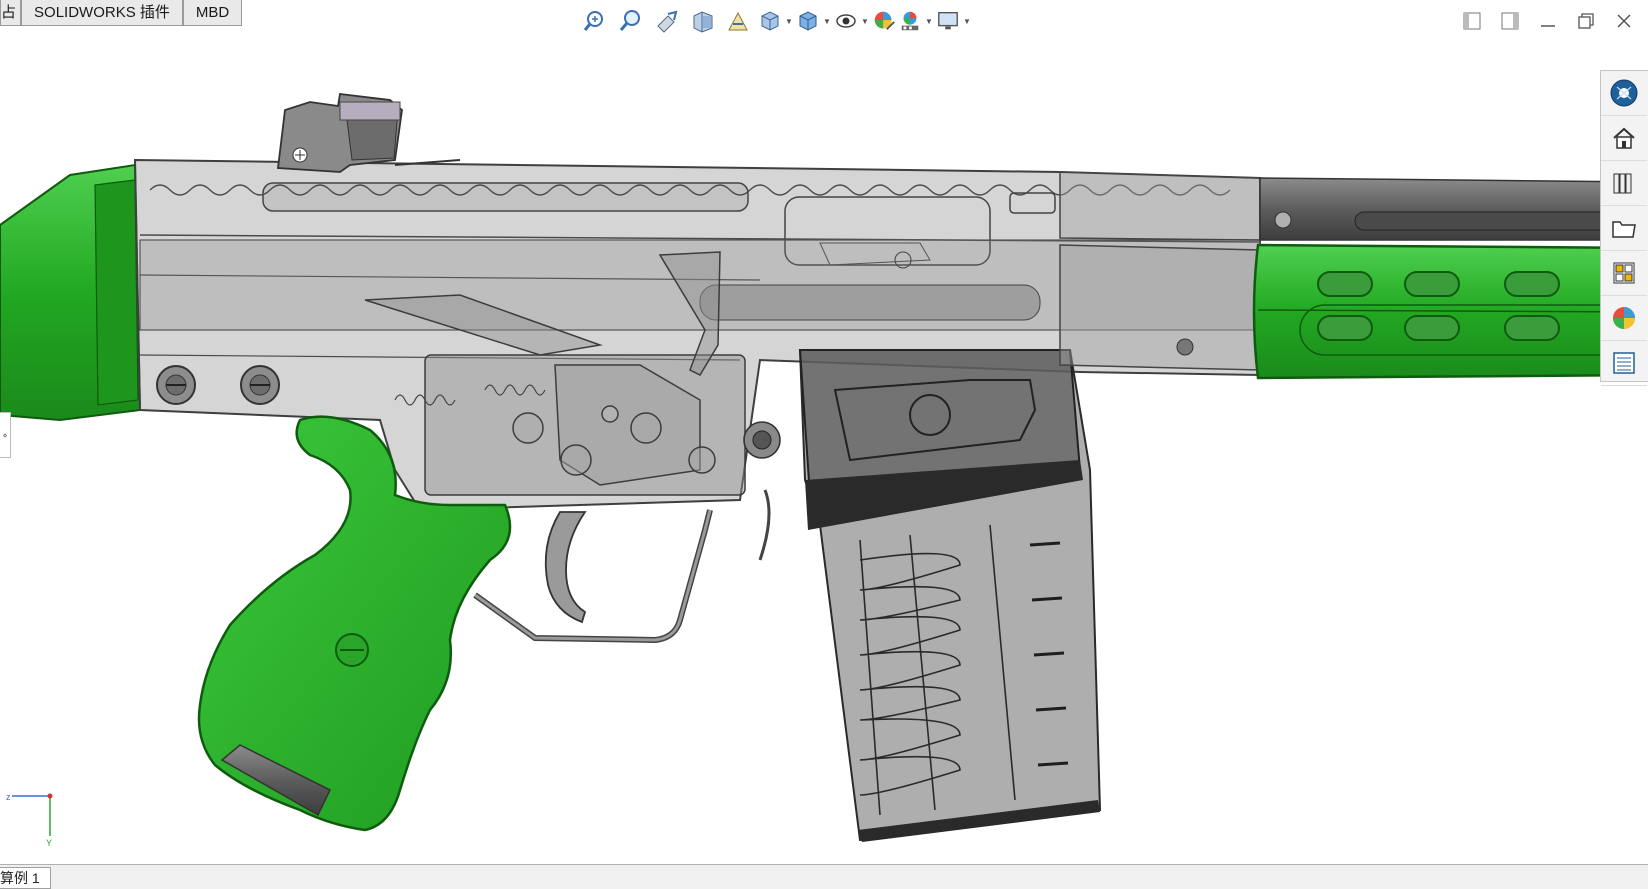 Image resolution: width=1648 pixels, height=889 pixels. Describe the element at coordinates (1624, 363) in the screenshot. I see `custom-properties-icon` at that location.